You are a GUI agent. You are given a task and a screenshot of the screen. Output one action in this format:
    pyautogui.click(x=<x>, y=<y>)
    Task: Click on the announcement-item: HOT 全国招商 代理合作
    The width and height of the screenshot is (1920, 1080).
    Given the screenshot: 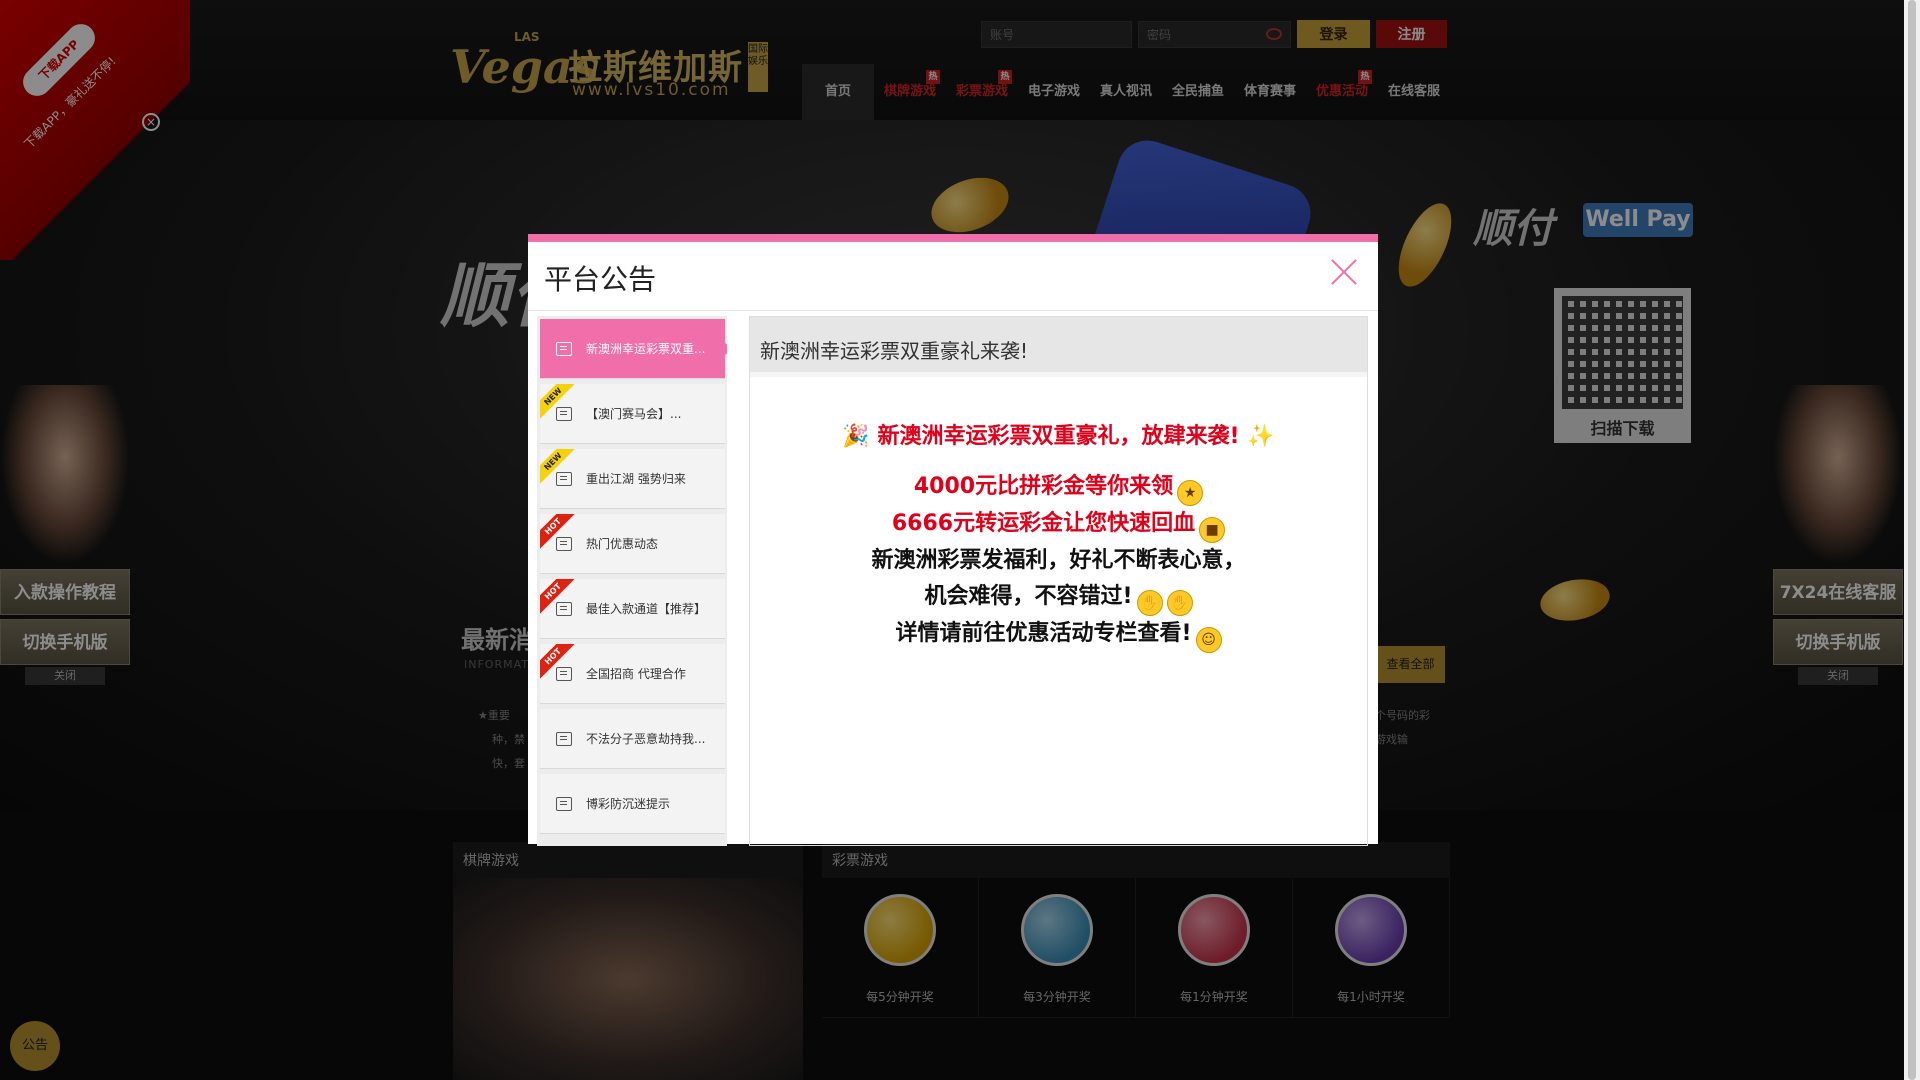 What is the action you would take?
    pyautogui.click(x=632, y=674)
    